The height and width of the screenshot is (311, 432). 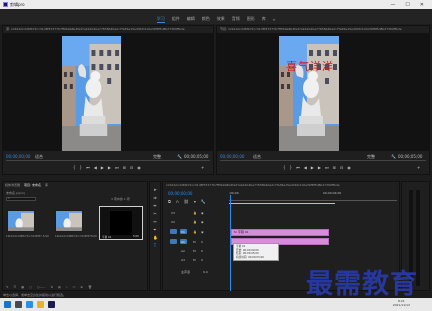 What do you see at coordinates (40, 304) in the screenshot?
I see `explorer-icon` at bounding box center [40, 304].